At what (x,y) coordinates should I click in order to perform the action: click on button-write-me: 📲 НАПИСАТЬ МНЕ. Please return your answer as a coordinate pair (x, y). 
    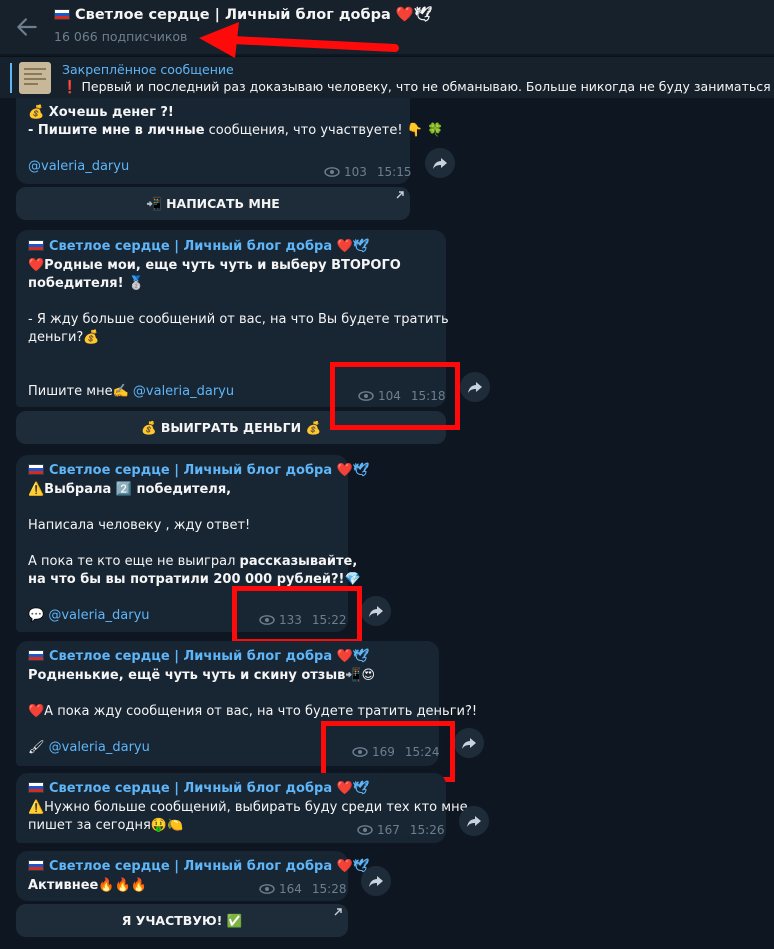
    Looking at the image, I should click on (213, 203).